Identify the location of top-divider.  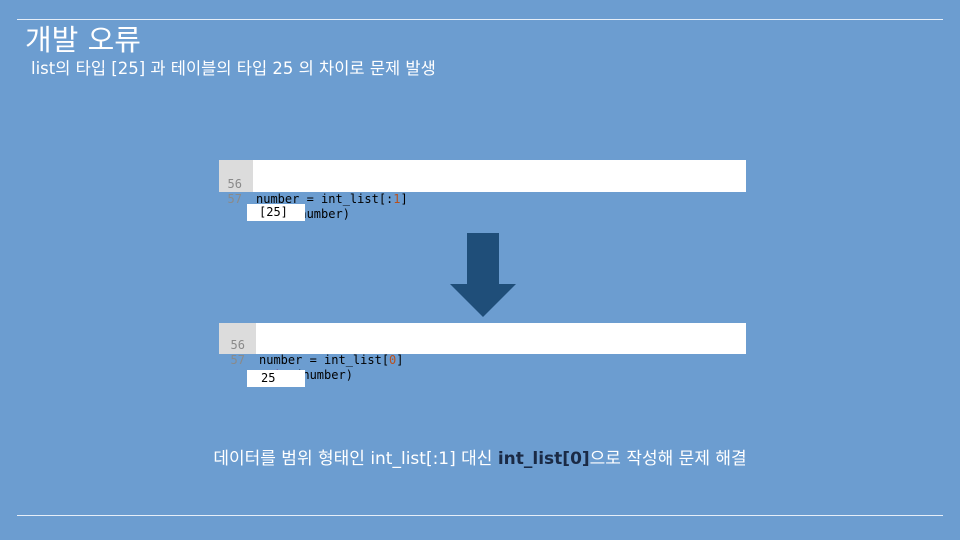
(480, 19).